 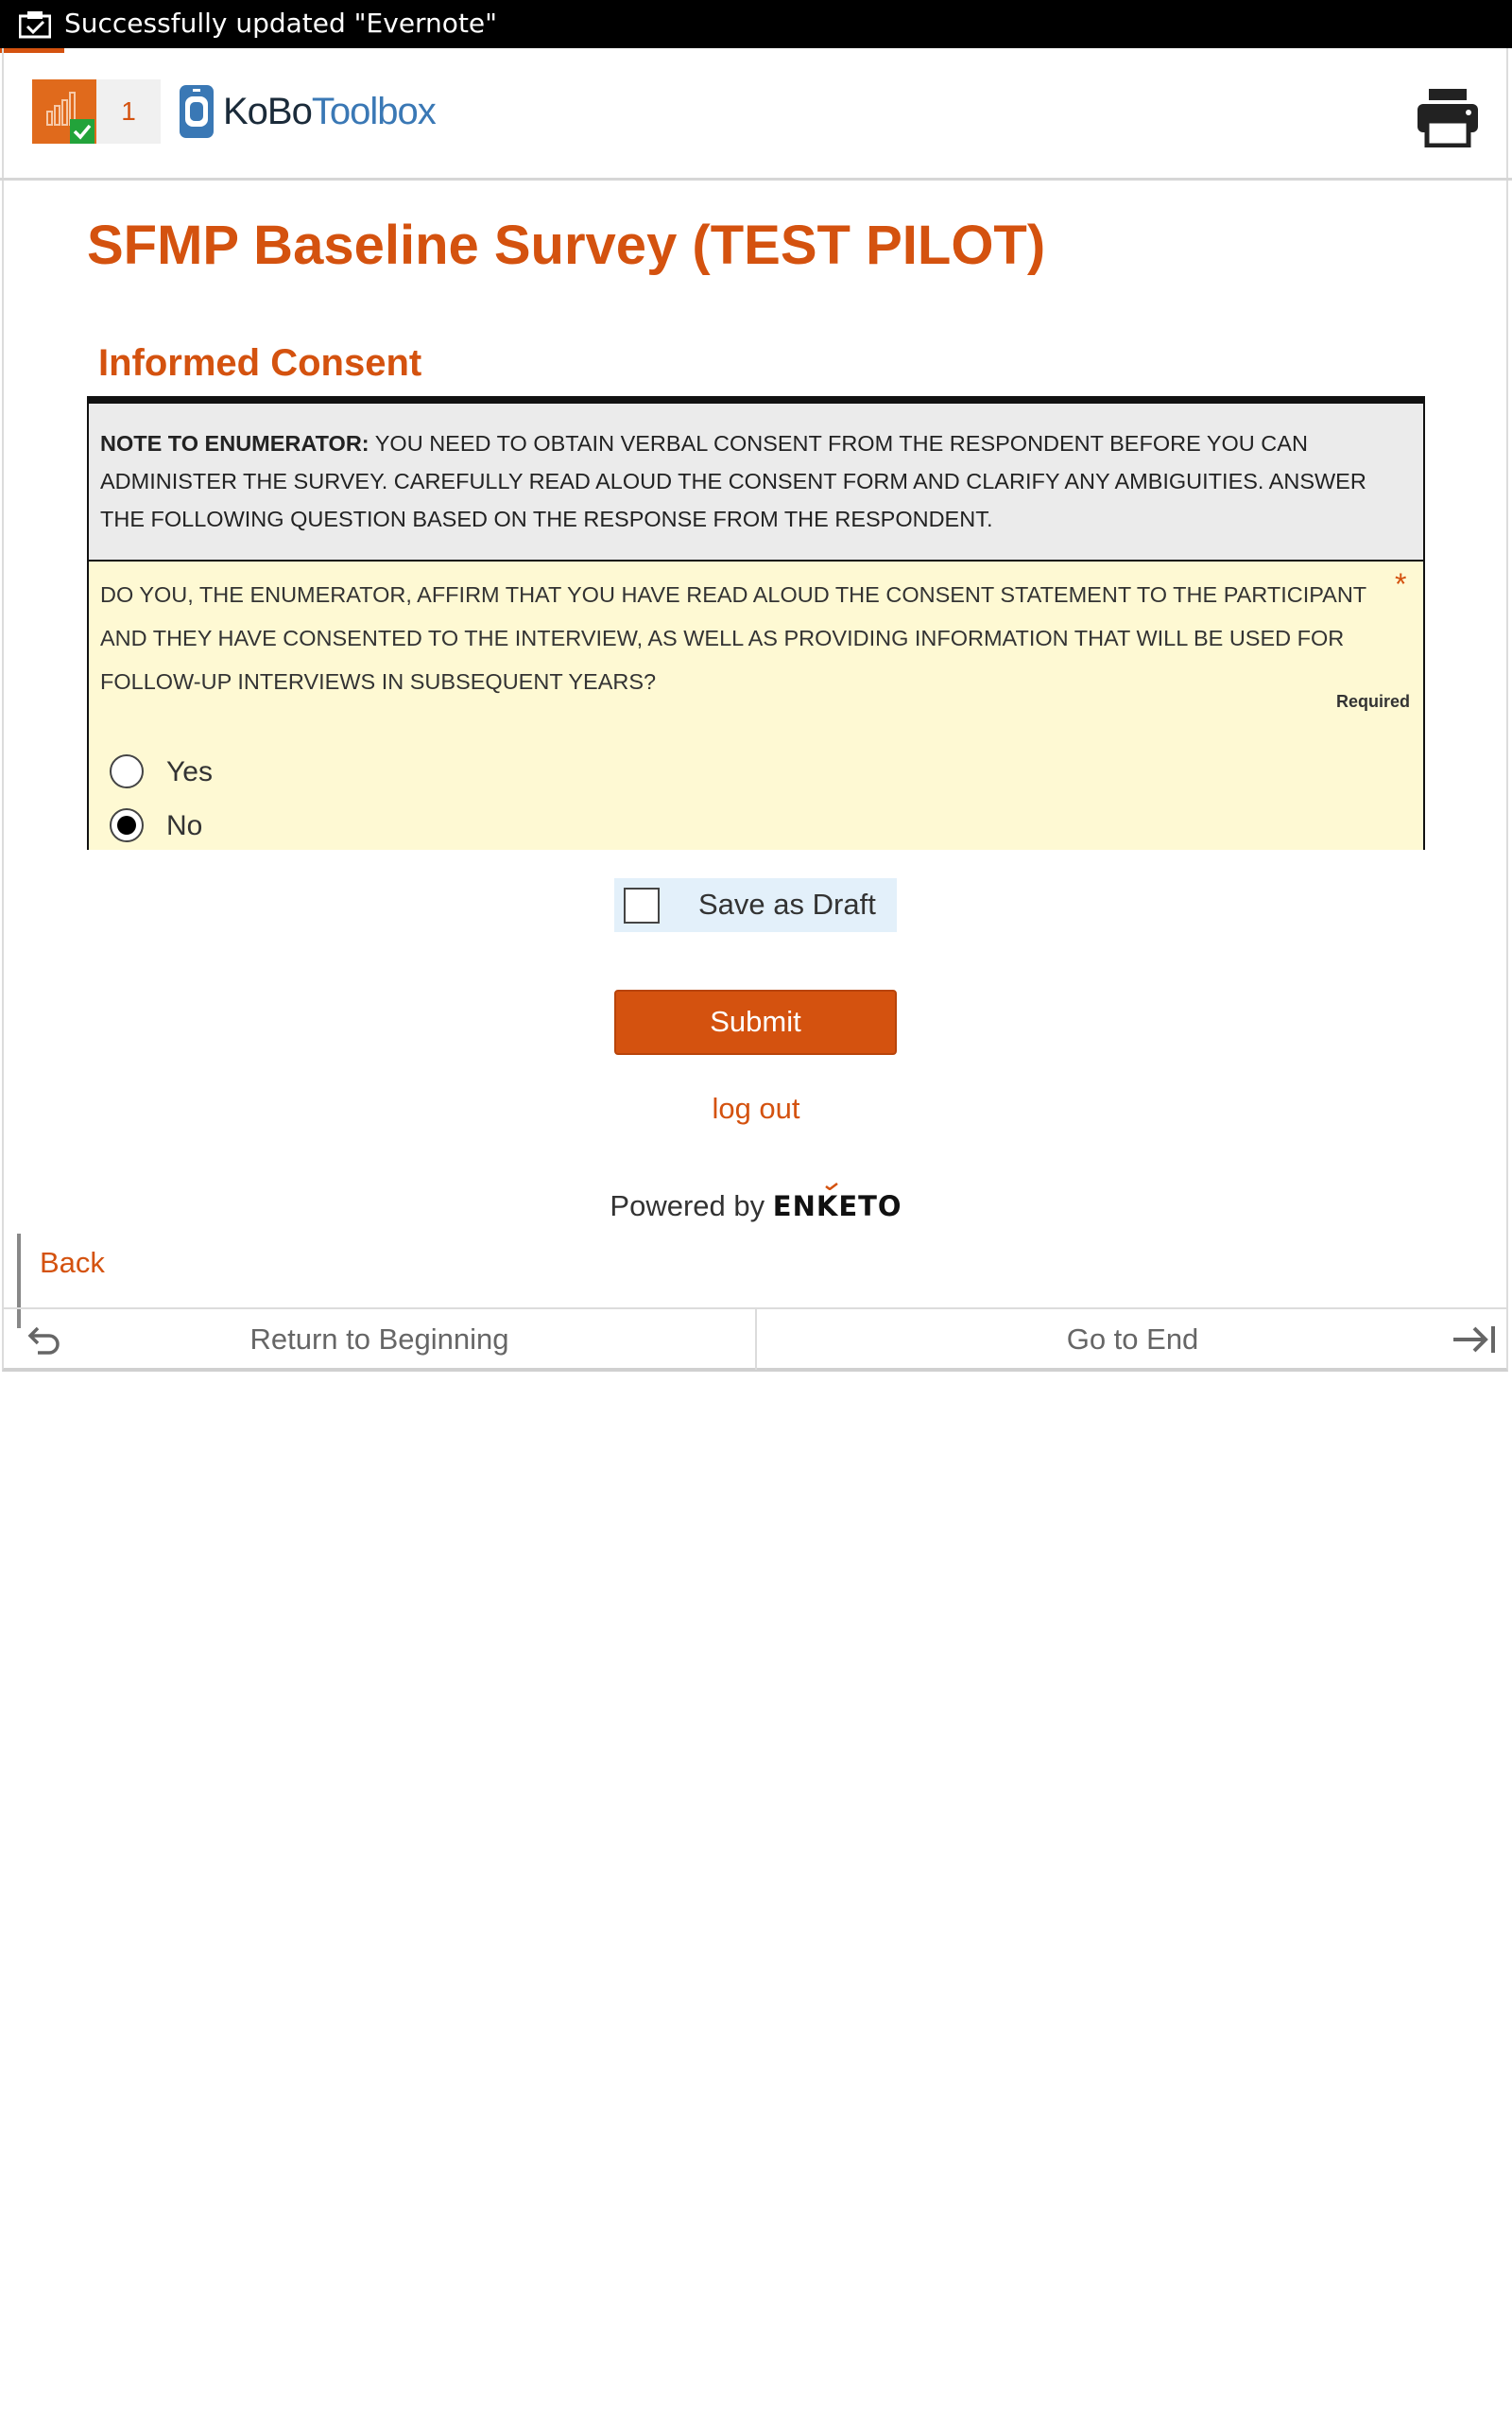 What do you see at coordinates (43, 1340) in the screenshot?
I see `return-arrow-icon` at bounding box center [43, 1340].